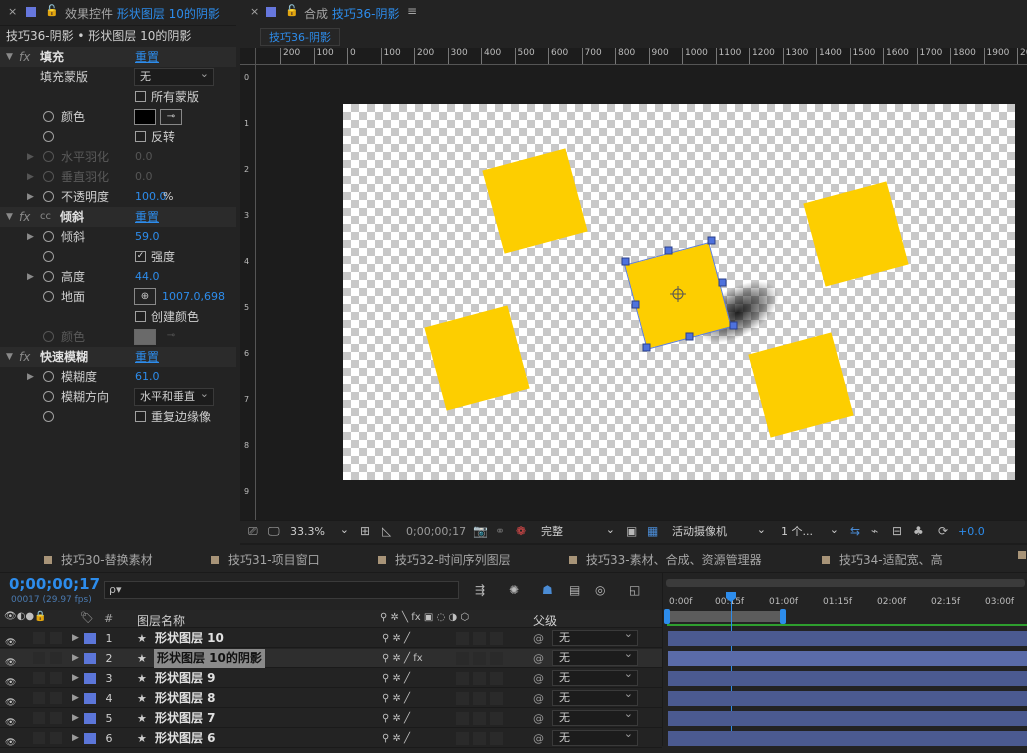  I want to click on frame-blending-icon: ▤, so click(574, 590).